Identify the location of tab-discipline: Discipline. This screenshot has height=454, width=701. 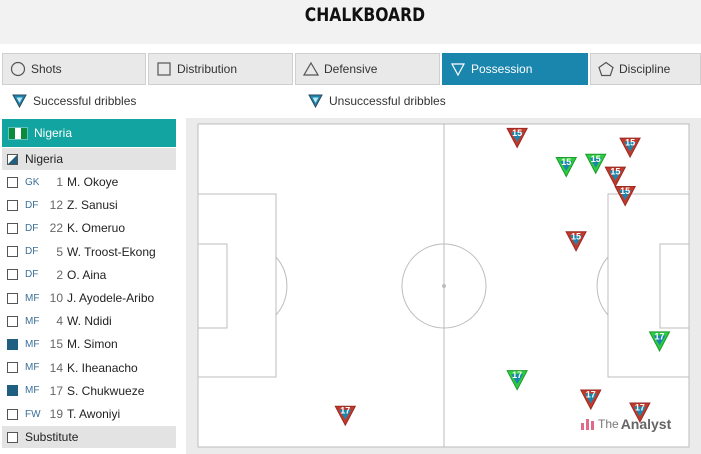
(645, 69).